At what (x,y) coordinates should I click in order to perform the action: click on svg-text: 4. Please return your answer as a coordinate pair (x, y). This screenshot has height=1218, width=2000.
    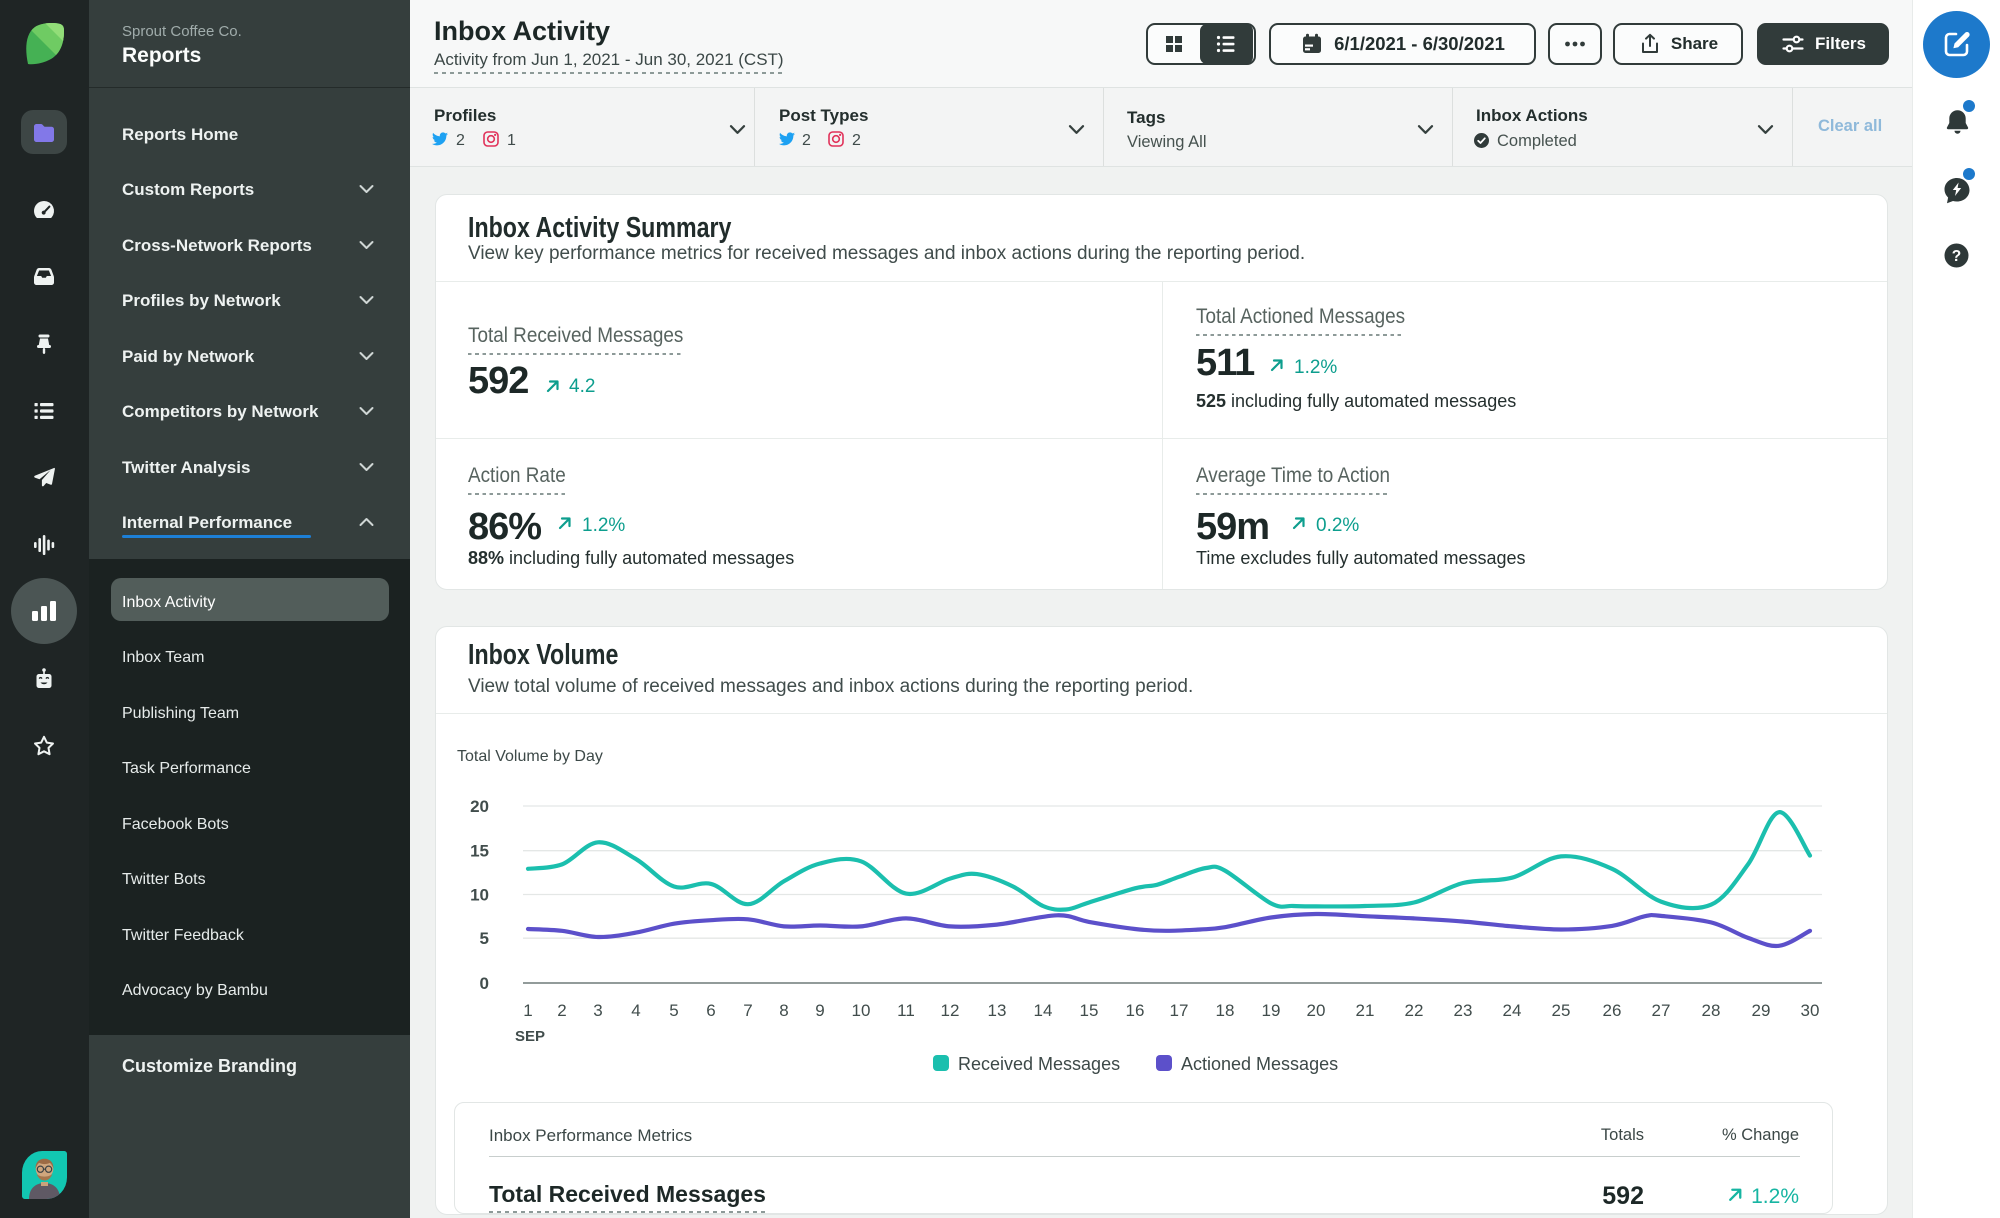
    Looking at the image, I should click on (635, 1010).